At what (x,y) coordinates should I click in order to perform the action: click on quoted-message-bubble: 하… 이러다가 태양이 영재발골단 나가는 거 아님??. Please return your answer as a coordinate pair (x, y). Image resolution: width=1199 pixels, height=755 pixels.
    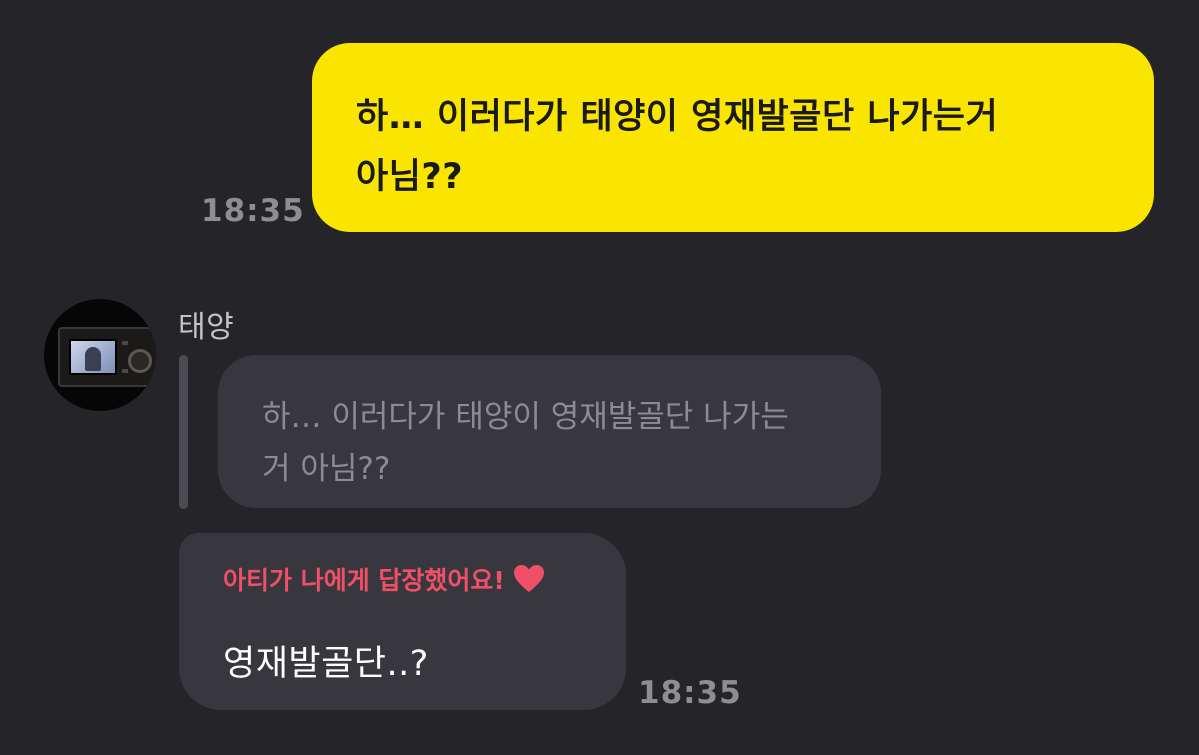
    Looking at the image, I should click on (549, 431).